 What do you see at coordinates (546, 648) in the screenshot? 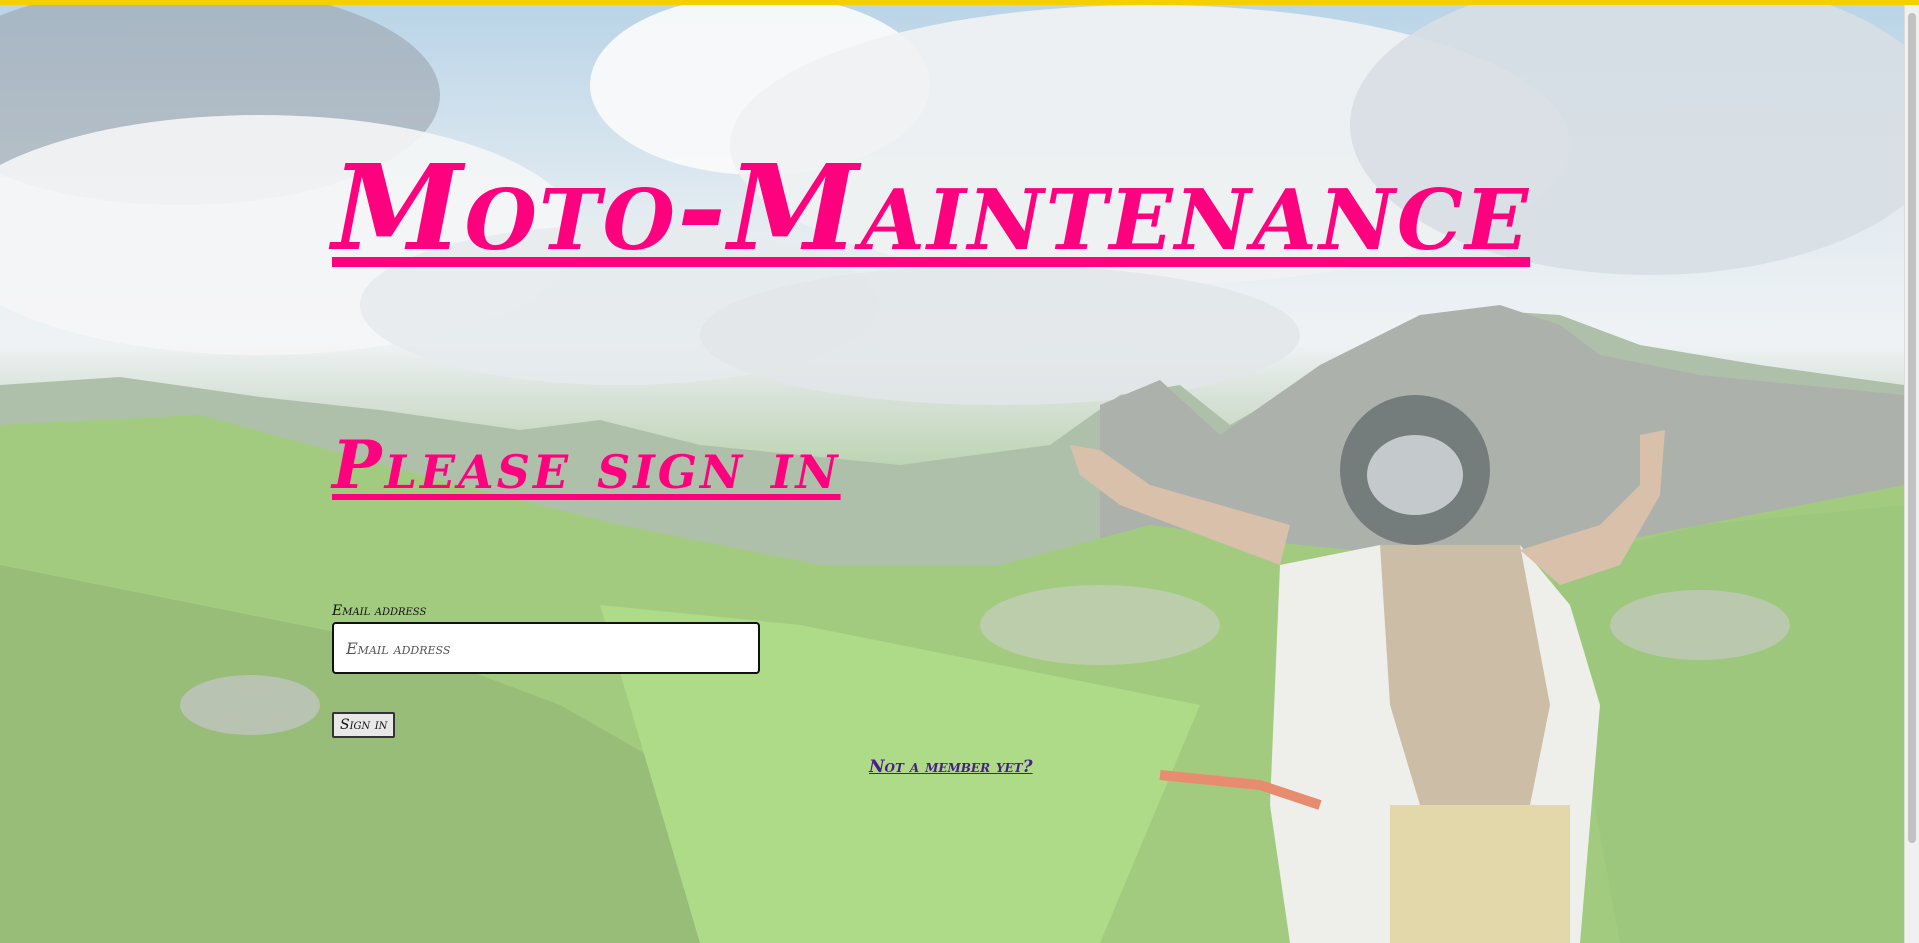
I see `email-field` at bounding box center [546, 648].